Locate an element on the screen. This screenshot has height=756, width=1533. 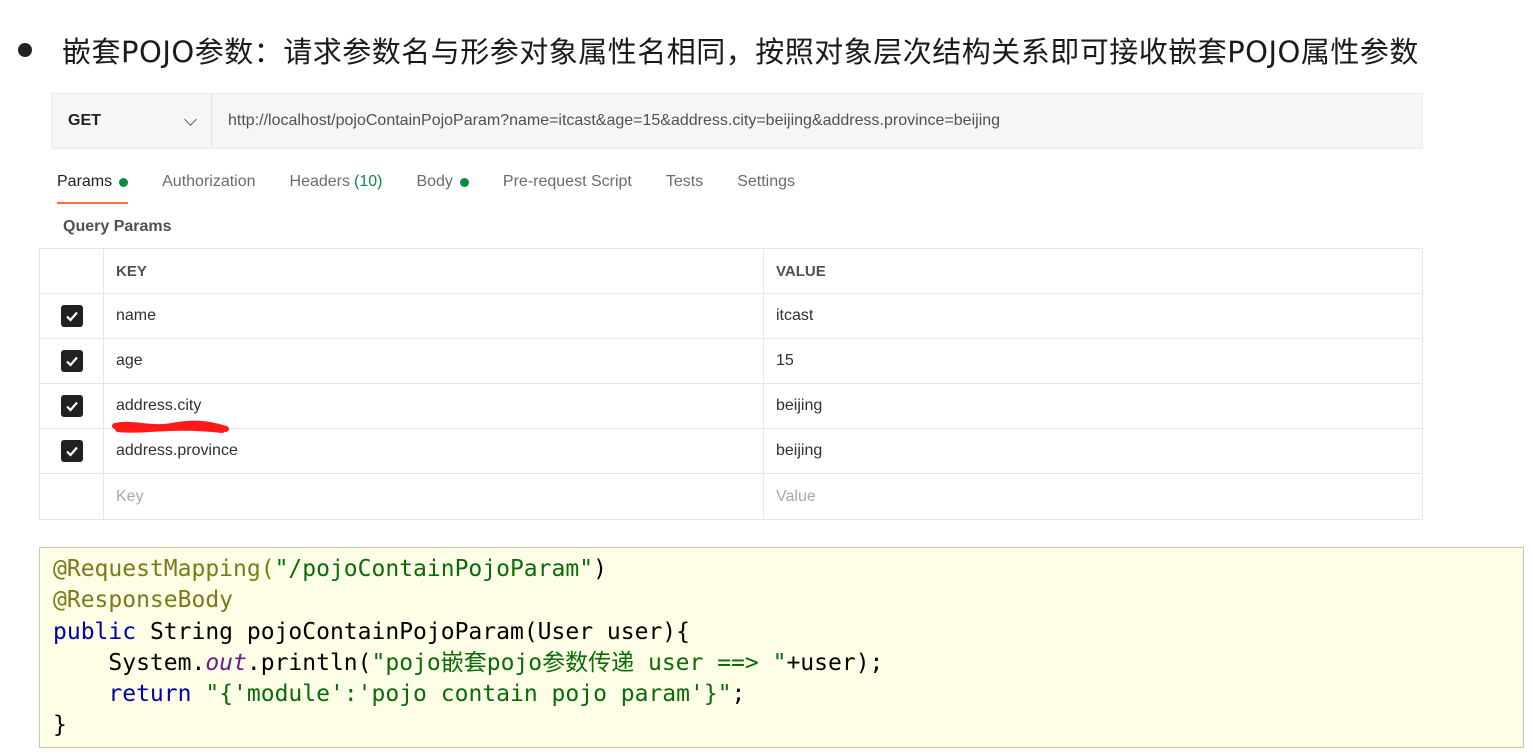
bullet-icon is located at coordinates (25, 50).